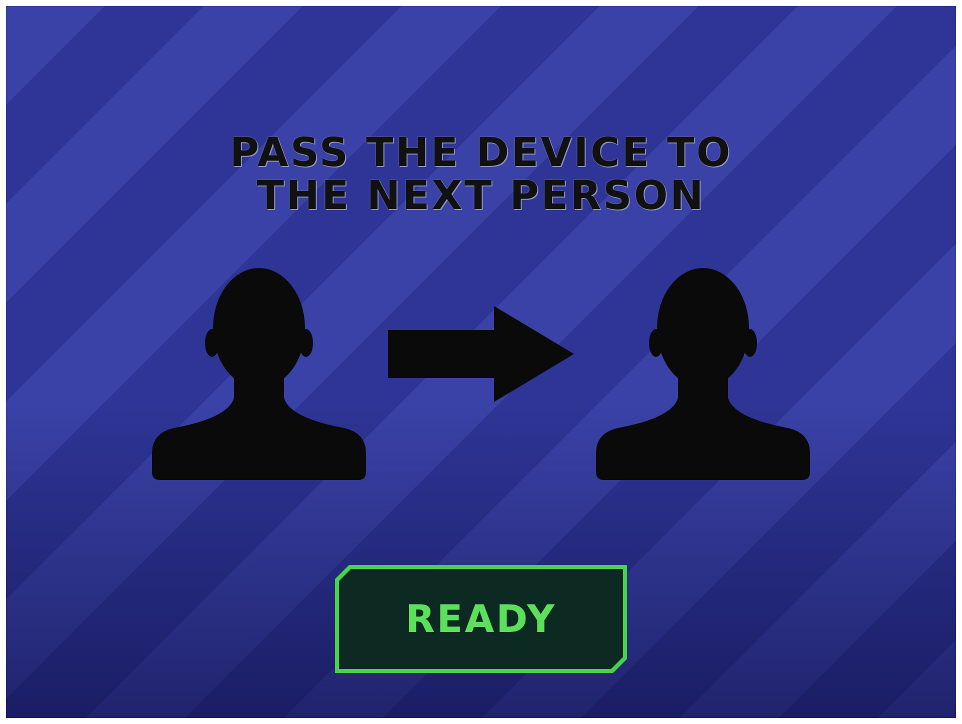 This screenshot has height=724, width=962. I want to click on ready-button: READY, so click(481, 619).